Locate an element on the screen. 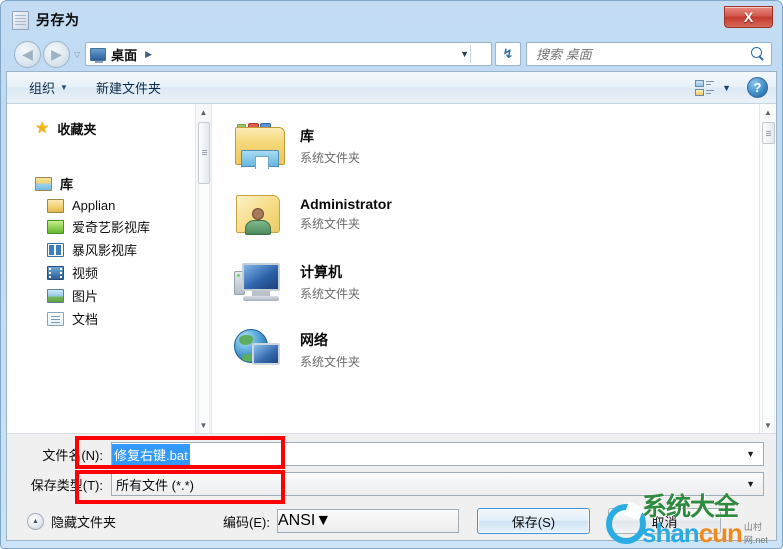 This screenshot has height=549, width=783. list-item-text: 库 系统文件夹 is located at coordinates (330, 146).